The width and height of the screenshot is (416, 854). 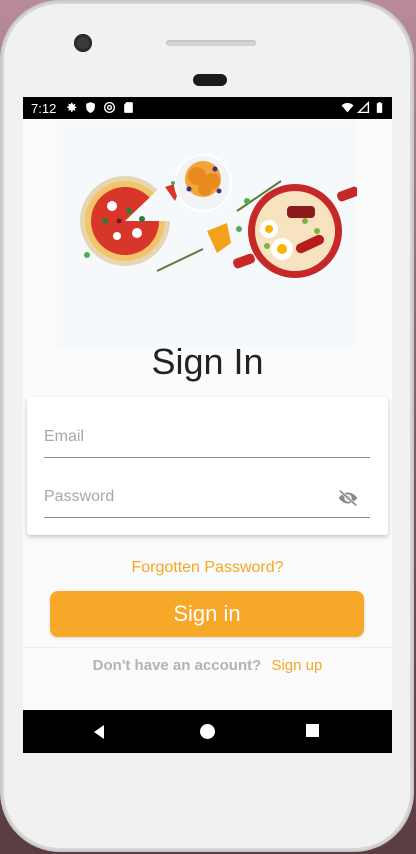 What do you see at coordinates (100, 107) in the screenshot?
I see `status-icons-left` at bounding box center [100, 107].